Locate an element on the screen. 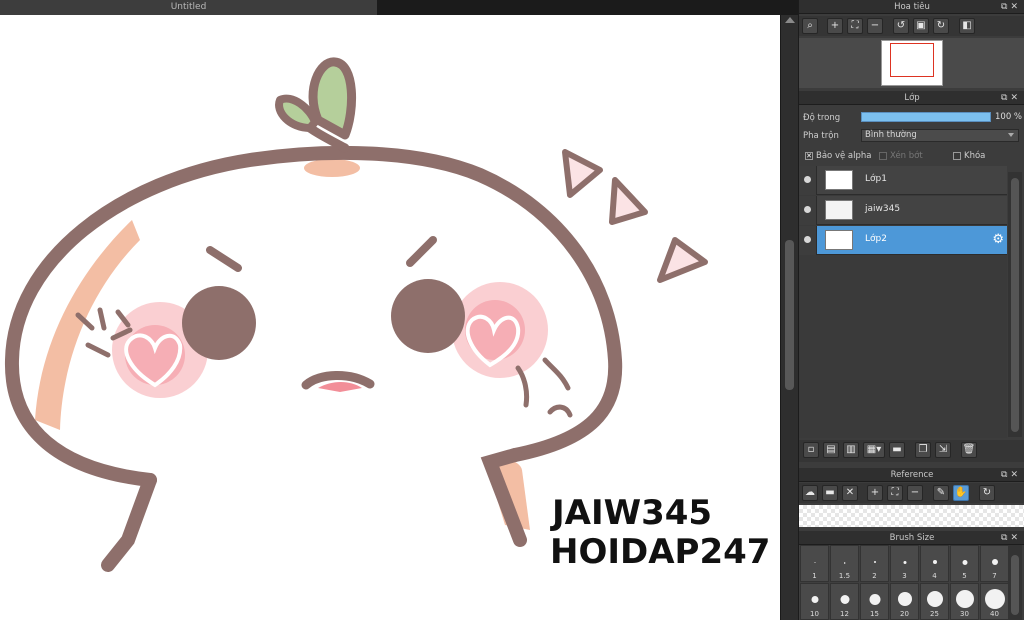 Image resolution: width=1024 pixels, height=620 pixels. cloud-open-icon: ☁ is located at coordinates (810, 493).